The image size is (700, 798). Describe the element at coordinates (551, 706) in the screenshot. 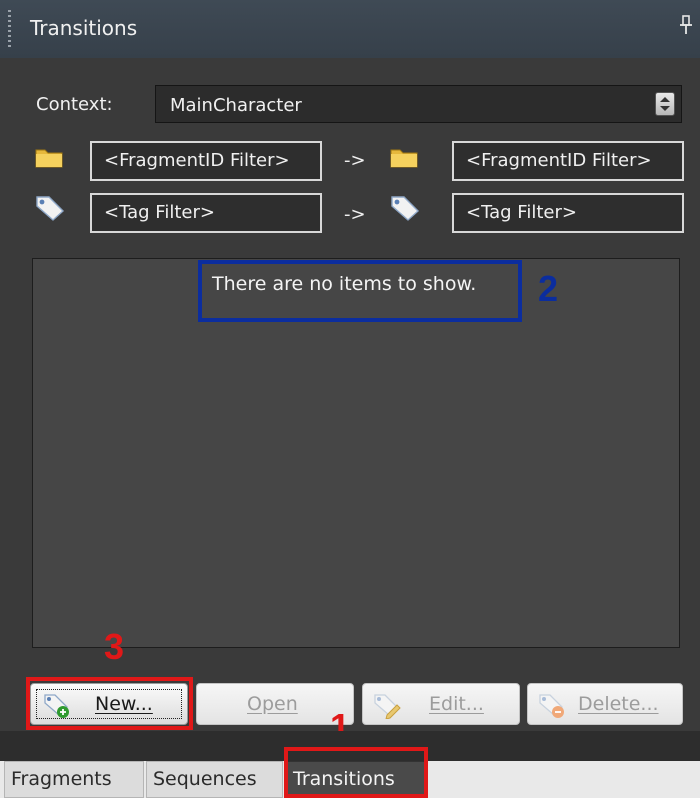

I see `delete-tag-icon` at that location.